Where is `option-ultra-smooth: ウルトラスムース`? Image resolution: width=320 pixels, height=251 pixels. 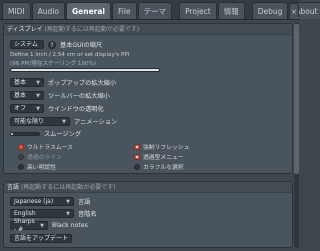
option-ultra-smooth: ウルトラスムース is located at coordinates (45, 146).